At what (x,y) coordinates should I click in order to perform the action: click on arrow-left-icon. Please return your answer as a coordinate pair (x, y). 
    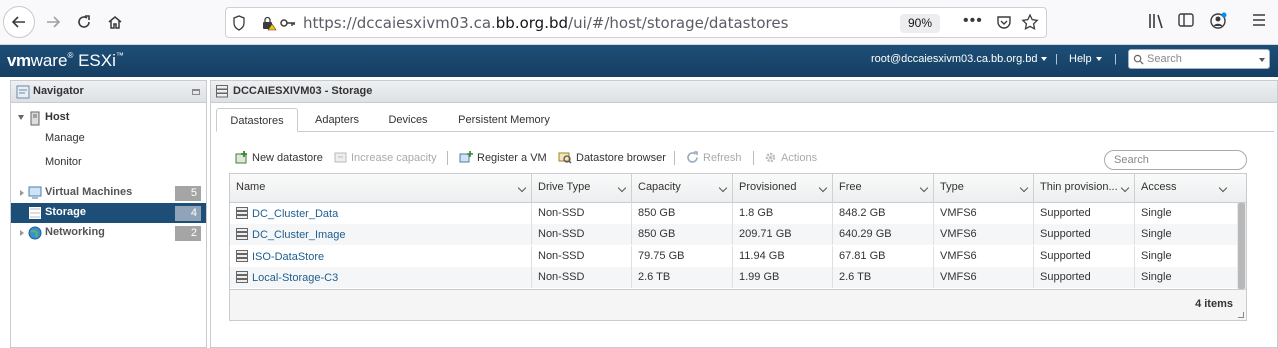
    Looking at the image, I should click on (18, 22).